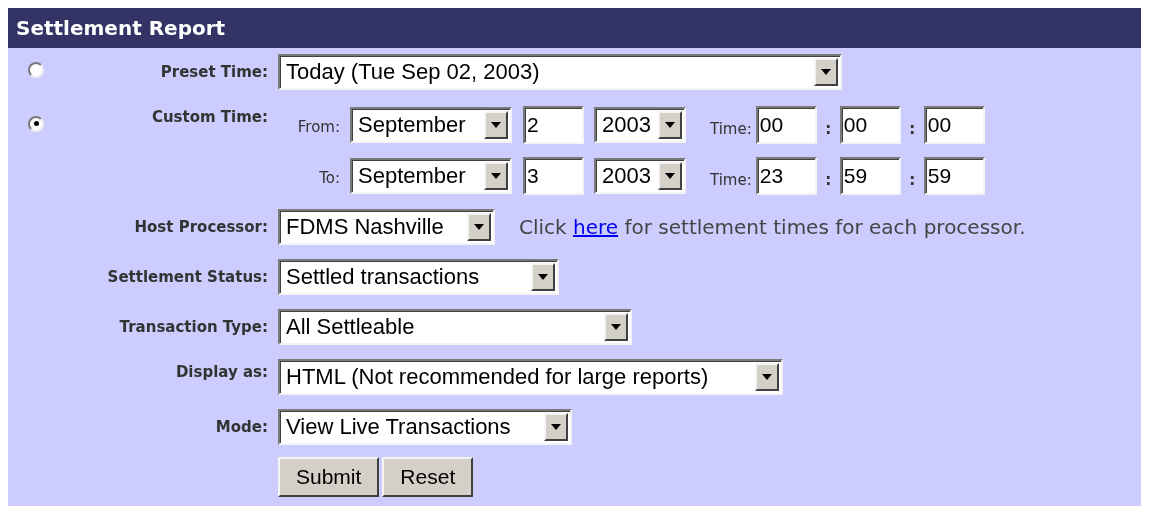 Image resolution: width=1149 pixels, height=514 pixels. What do you see at coordinates (870, 176) in the screenshot?
I see `minute-field: 59` at bounding box center [870, 176].